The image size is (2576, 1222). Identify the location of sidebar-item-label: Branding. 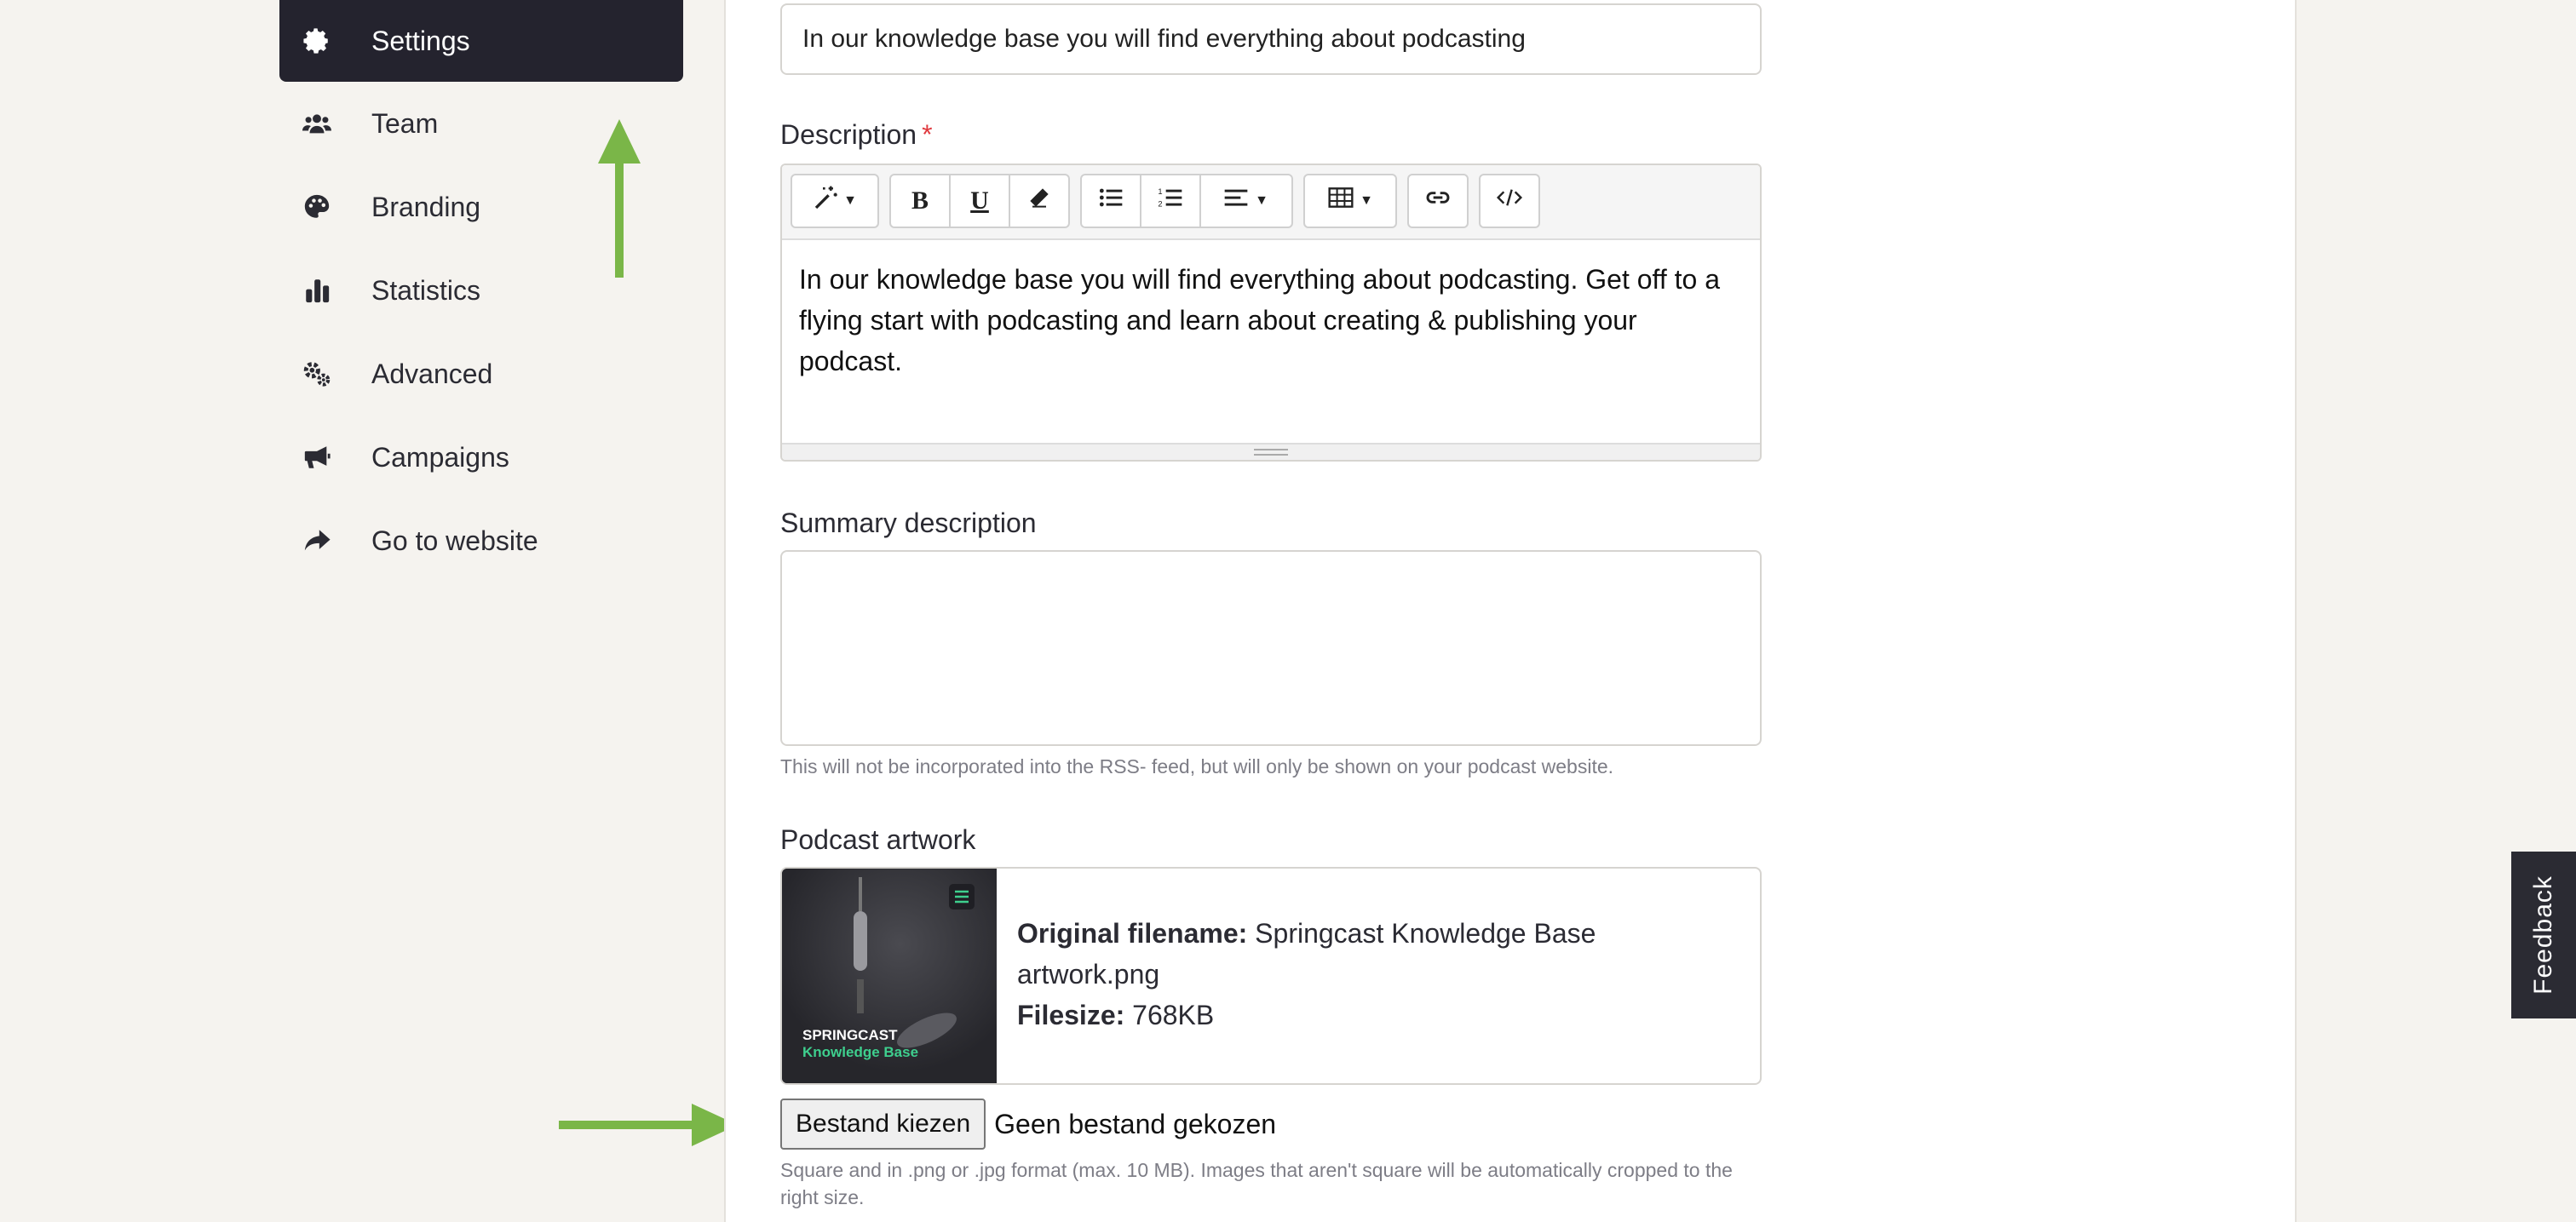
(426, 206).